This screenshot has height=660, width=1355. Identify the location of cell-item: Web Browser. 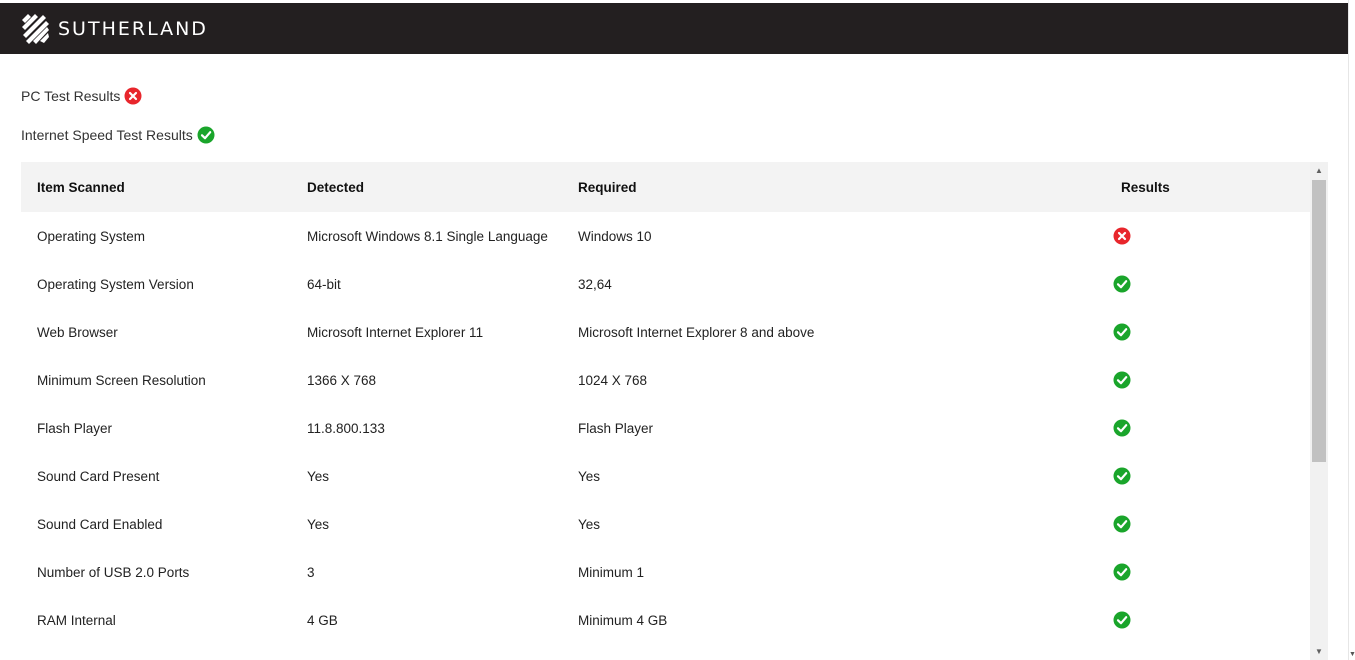
(77, 332).